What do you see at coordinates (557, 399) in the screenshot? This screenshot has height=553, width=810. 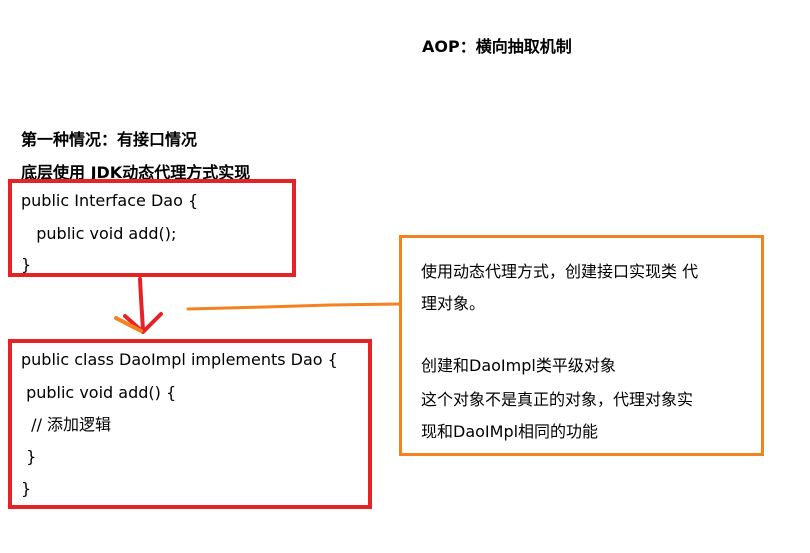 I see `note-line: 这个对象不是真正的对象，代理对象实` at bounding box center [557, 399].